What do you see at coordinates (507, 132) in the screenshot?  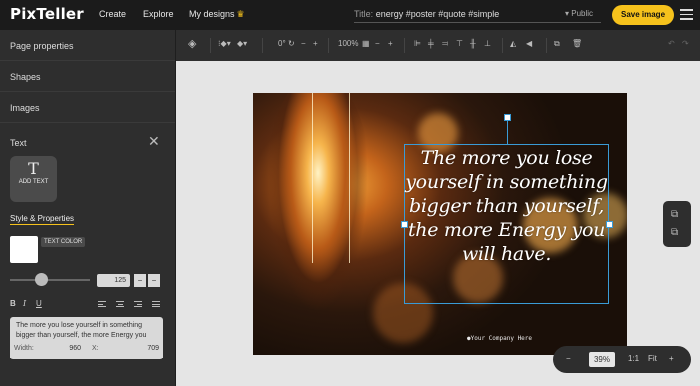 I see `rotation-line` at bounding box center [507, 132].